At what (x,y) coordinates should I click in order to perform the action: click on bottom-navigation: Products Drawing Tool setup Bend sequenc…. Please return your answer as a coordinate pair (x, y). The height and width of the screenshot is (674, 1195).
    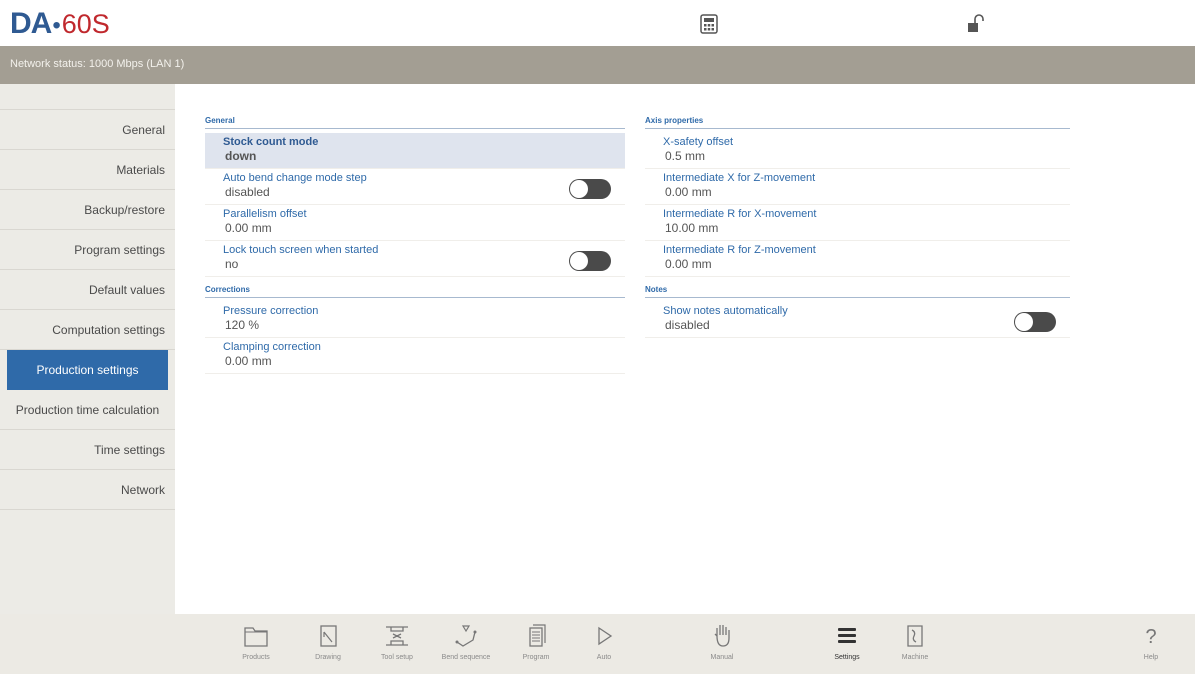
    Looking at the image, I should click on (597, 644).